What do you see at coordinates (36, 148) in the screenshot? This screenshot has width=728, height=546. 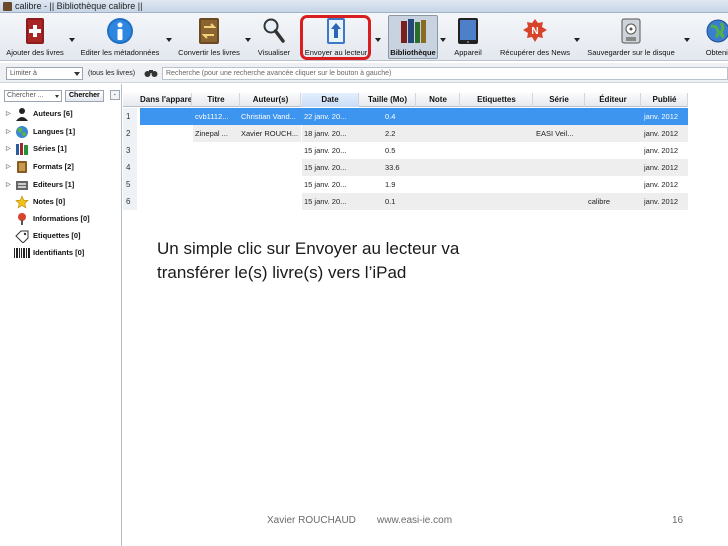 I see `tree-item-series: ▷ Séries [1]` at bounding box center [36, 148].